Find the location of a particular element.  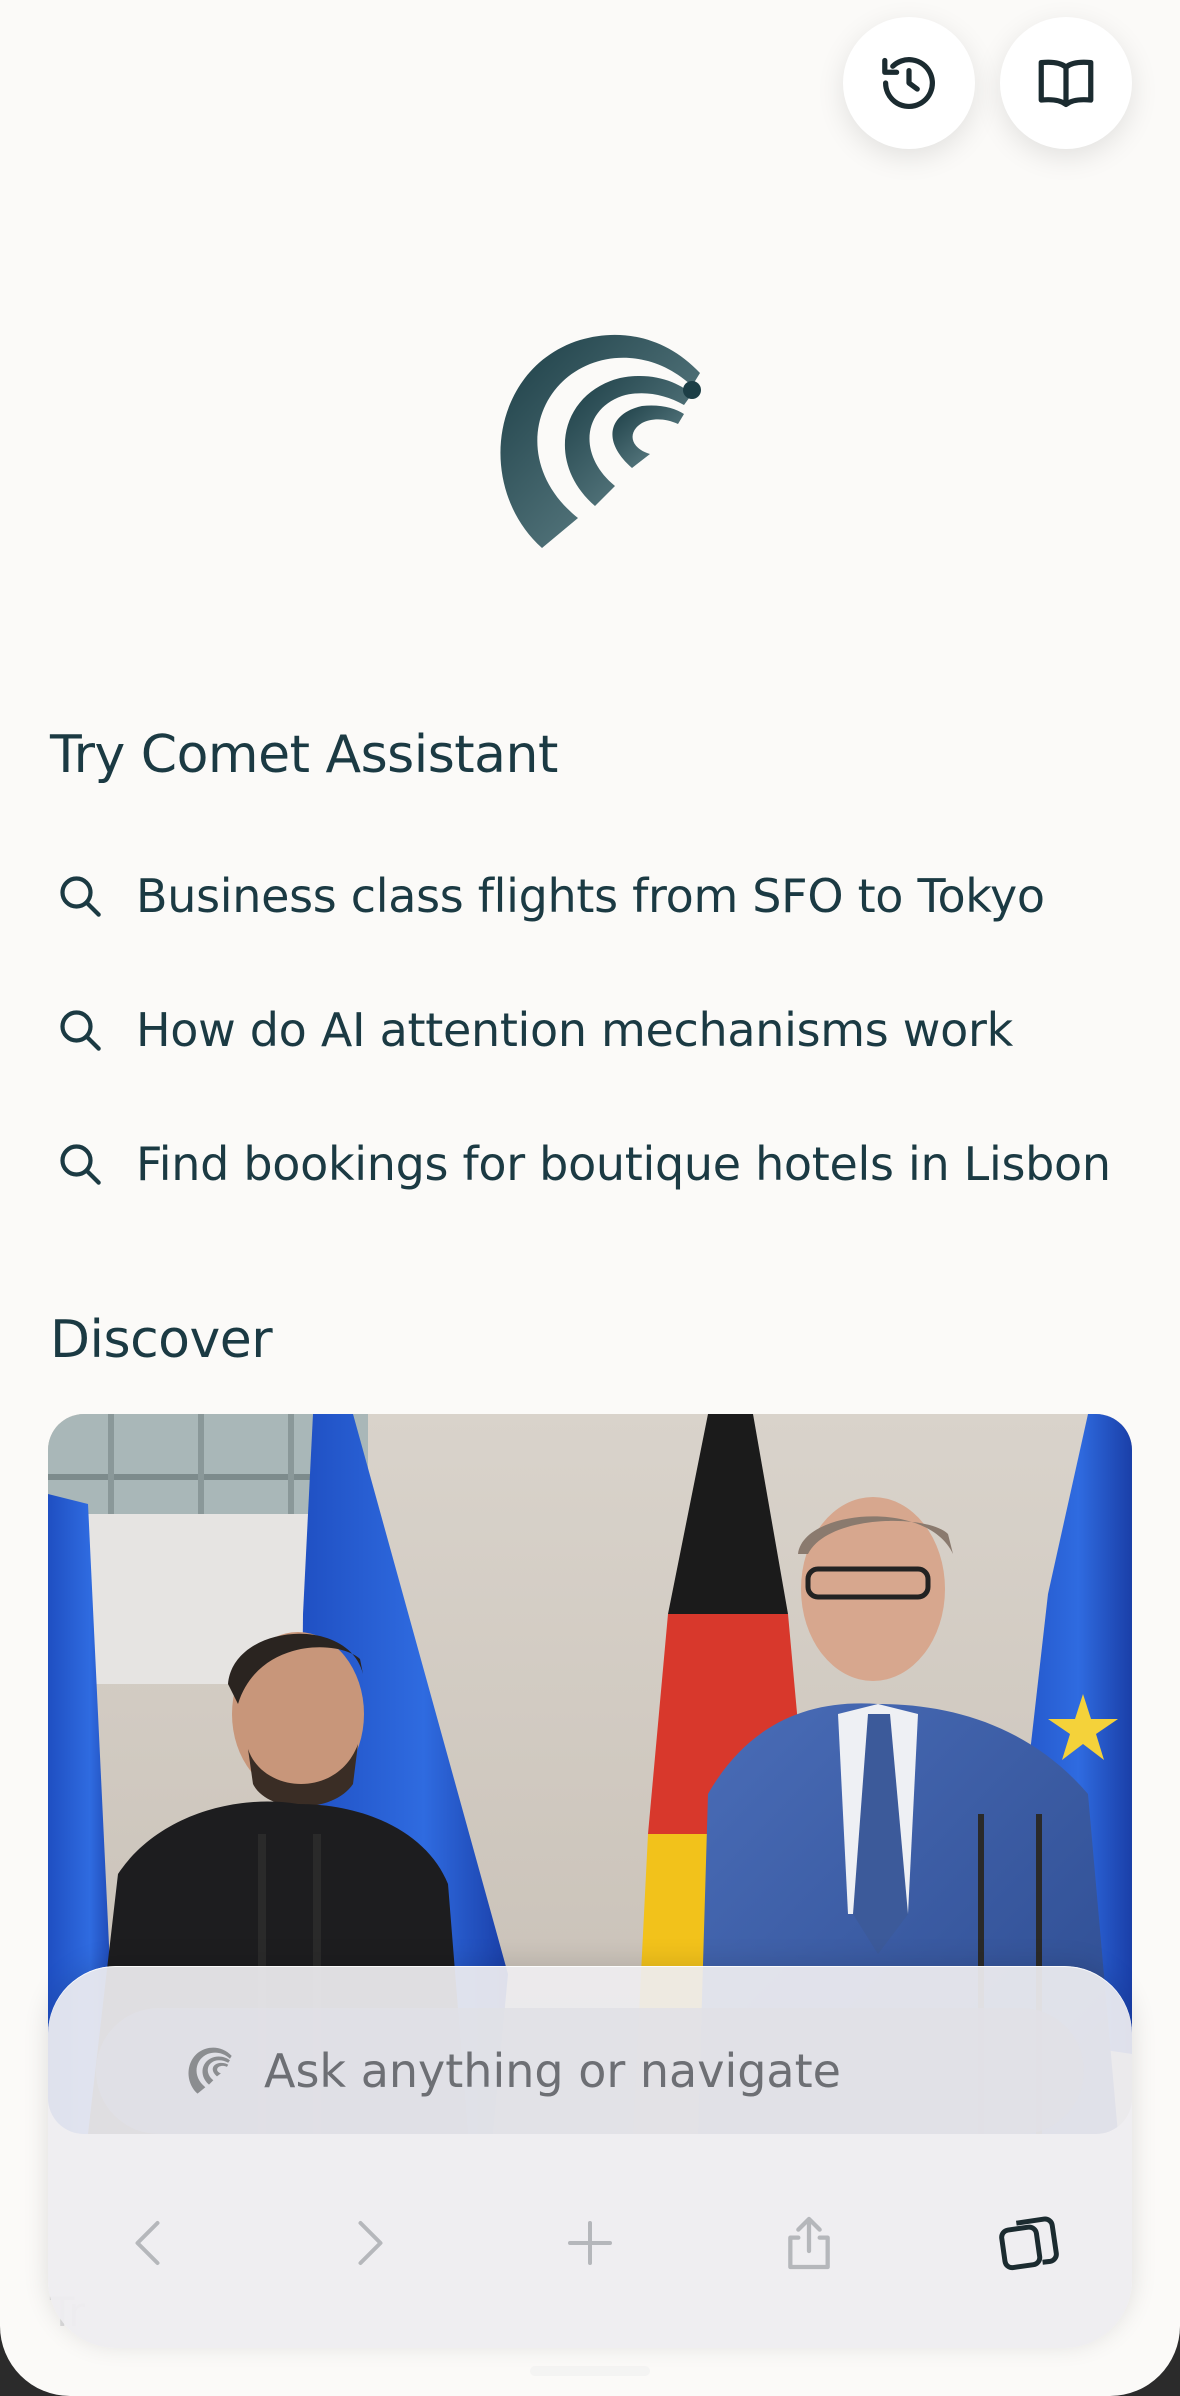

plus-icon is located at coordinates (590, 2243).